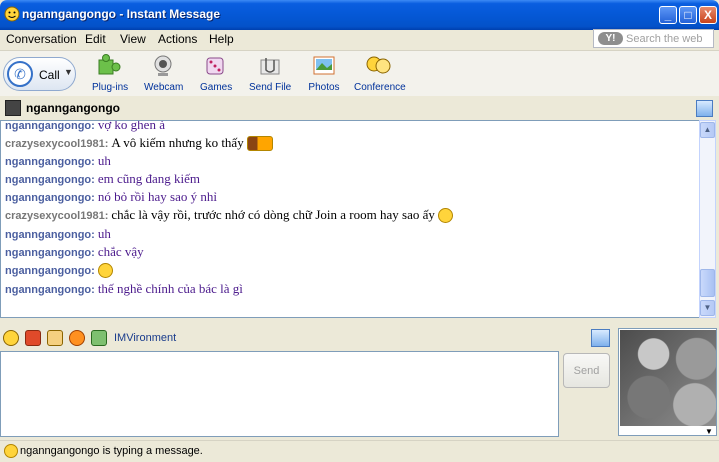 This screenshot has width=719, height=462. I want to click on dice-icon, so click(215, 66).